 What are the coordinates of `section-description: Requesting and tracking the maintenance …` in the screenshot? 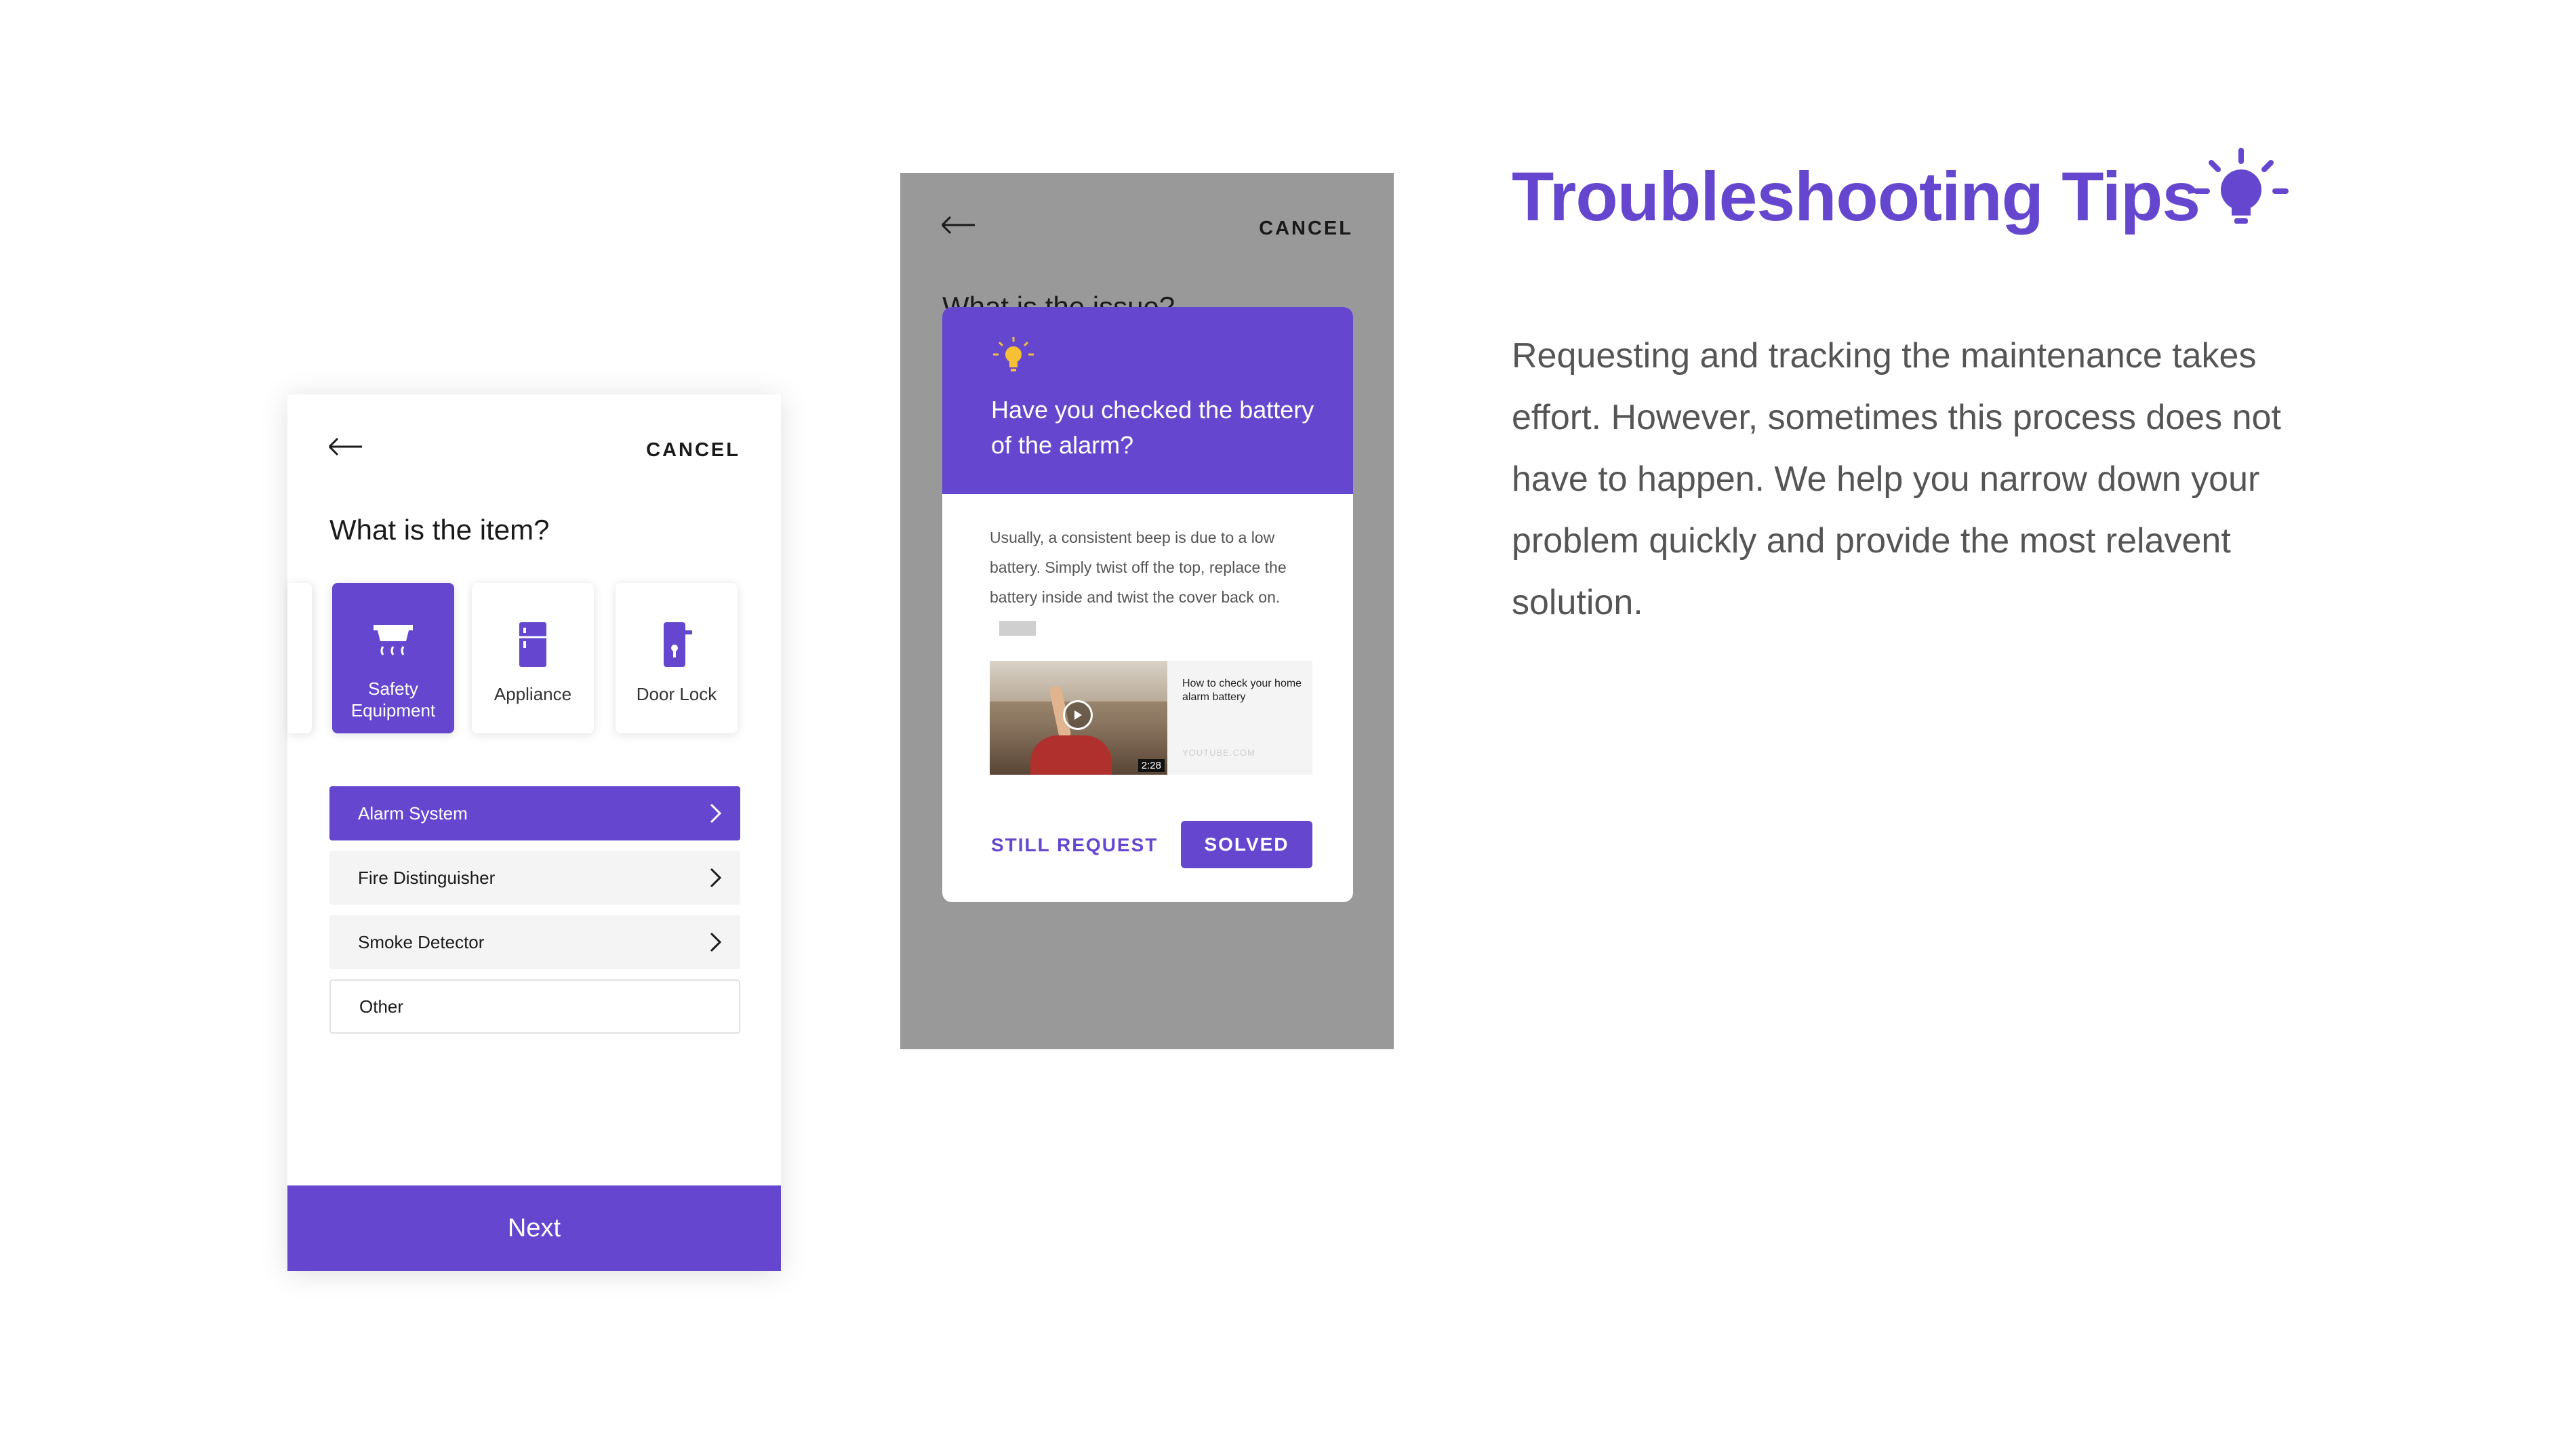 It's located at (1896, 479).